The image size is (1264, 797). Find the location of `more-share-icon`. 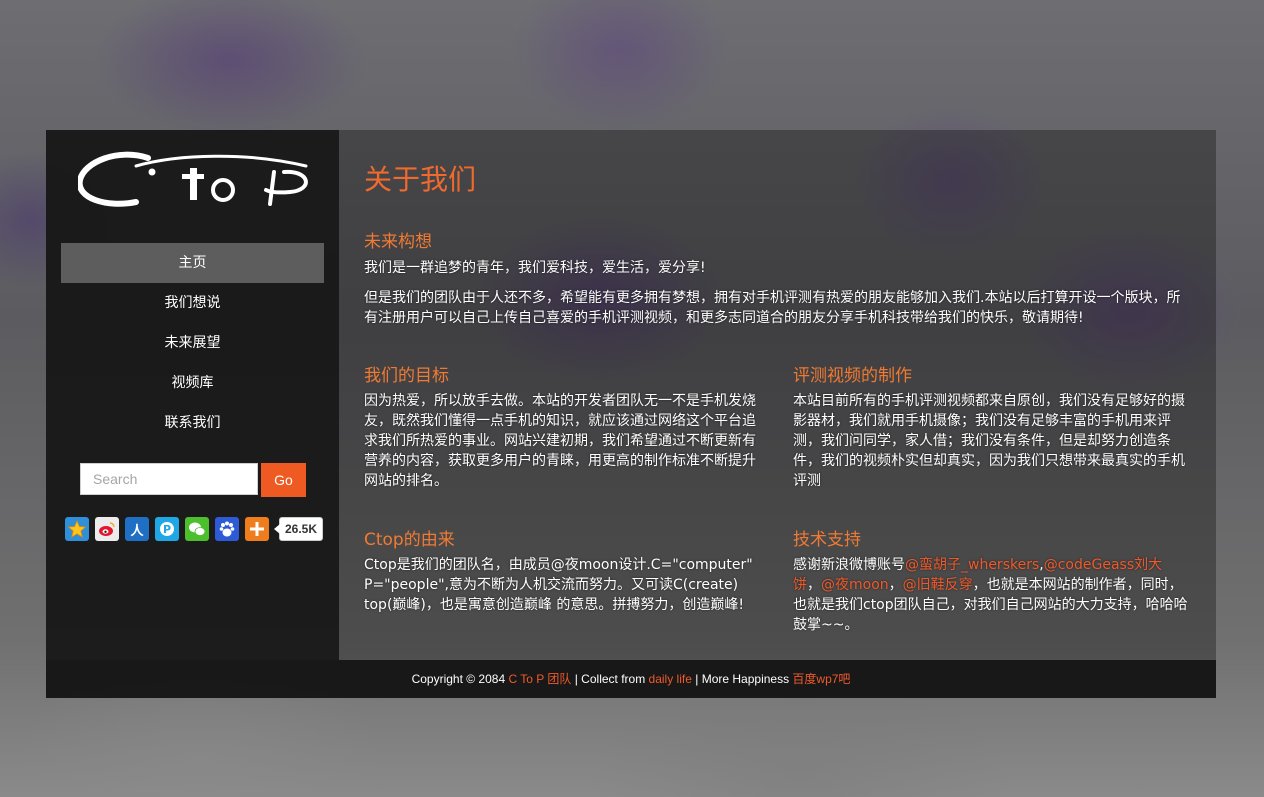

more-share-icon is located at coordinates (257, 529).